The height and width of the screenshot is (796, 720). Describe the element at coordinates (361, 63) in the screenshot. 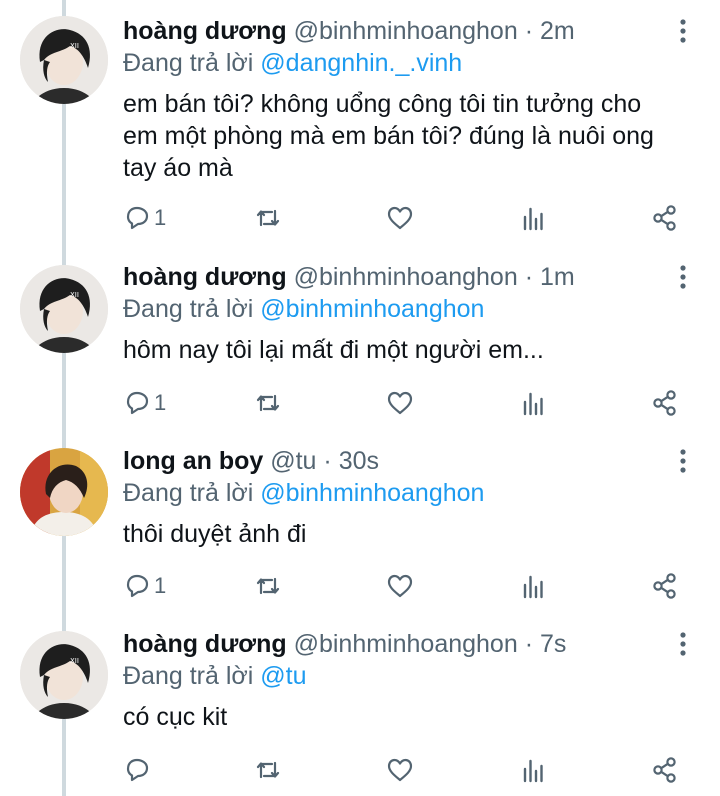

I see `reply-mention-link: @dangnhin._.vinh` at that location.